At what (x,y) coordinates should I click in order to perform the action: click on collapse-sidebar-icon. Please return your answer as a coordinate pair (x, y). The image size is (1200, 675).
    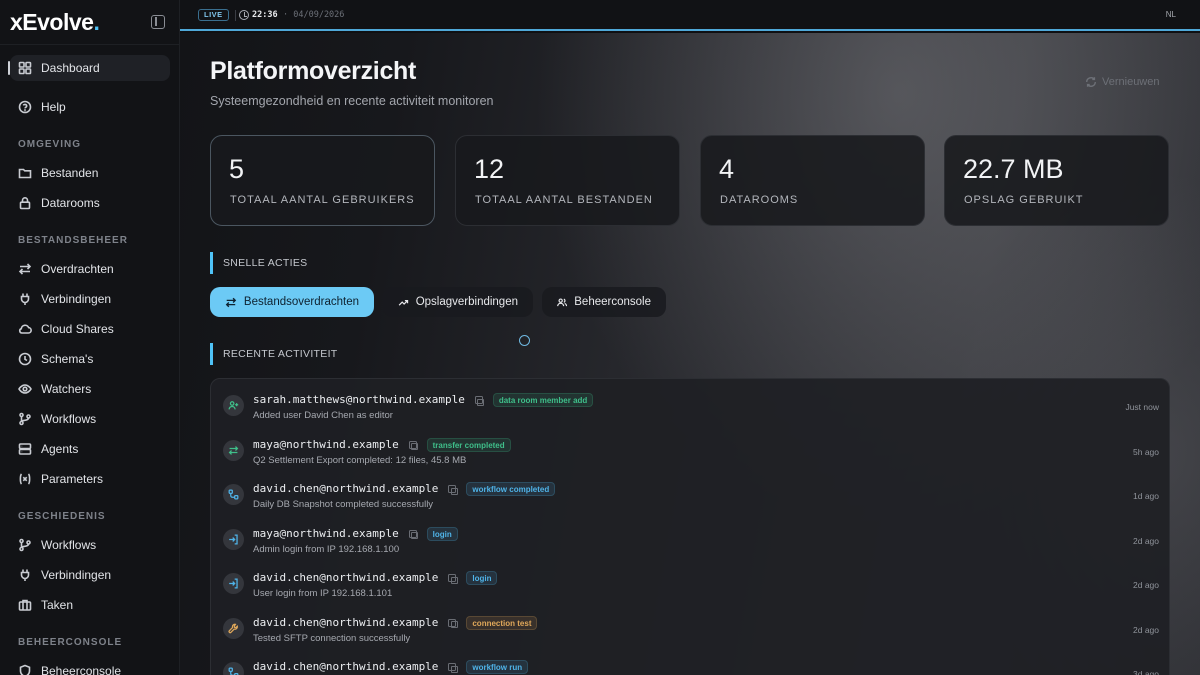
    Looking at the image, I should click on (158, 22).